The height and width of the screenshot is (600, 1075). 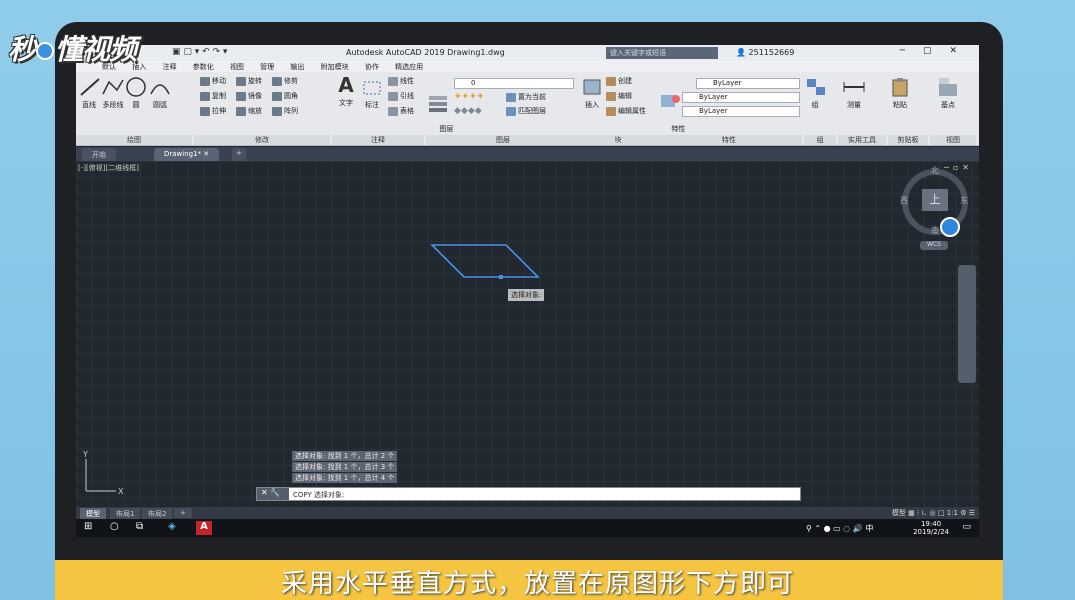 I want to click on menu-featured: 精选应用, so click(x=409, y=67).